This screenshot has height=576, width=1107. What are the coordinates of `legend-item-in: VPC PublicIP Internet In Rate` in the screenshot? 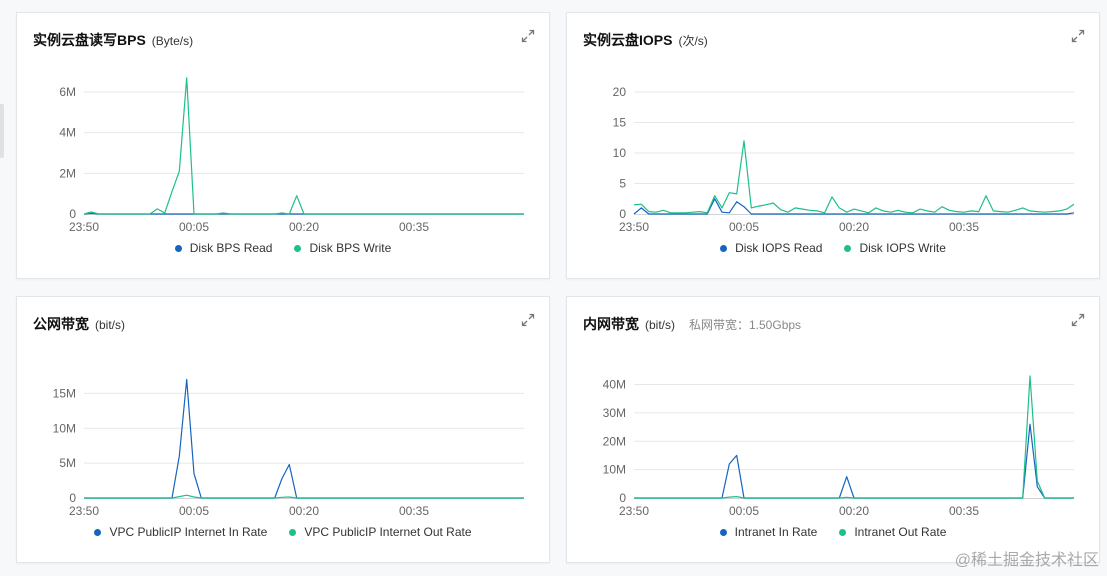 It's located at (180, 532).